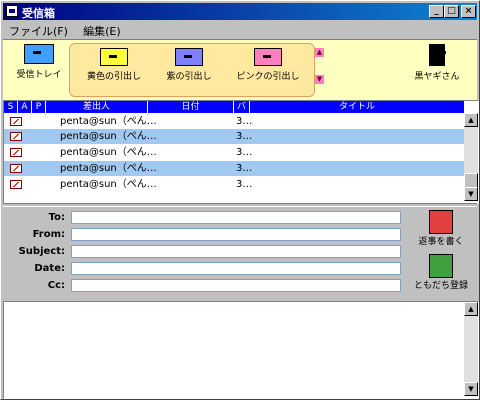  What do you see at coordinates (471, 120) in the screenshot?
I see `scroll-up-button: ▲` at bounding box center [471, 120].